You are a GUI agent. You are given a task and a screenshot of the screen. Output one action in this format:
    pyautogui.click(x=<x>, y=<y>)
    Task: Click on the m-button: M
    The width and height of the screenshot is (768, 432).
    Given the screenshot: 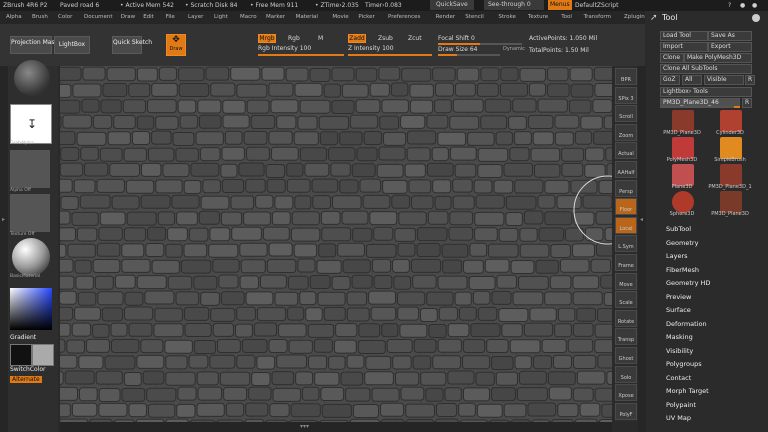 What is the action you would take?
    pyautogui.click(x=320, y=38)
    